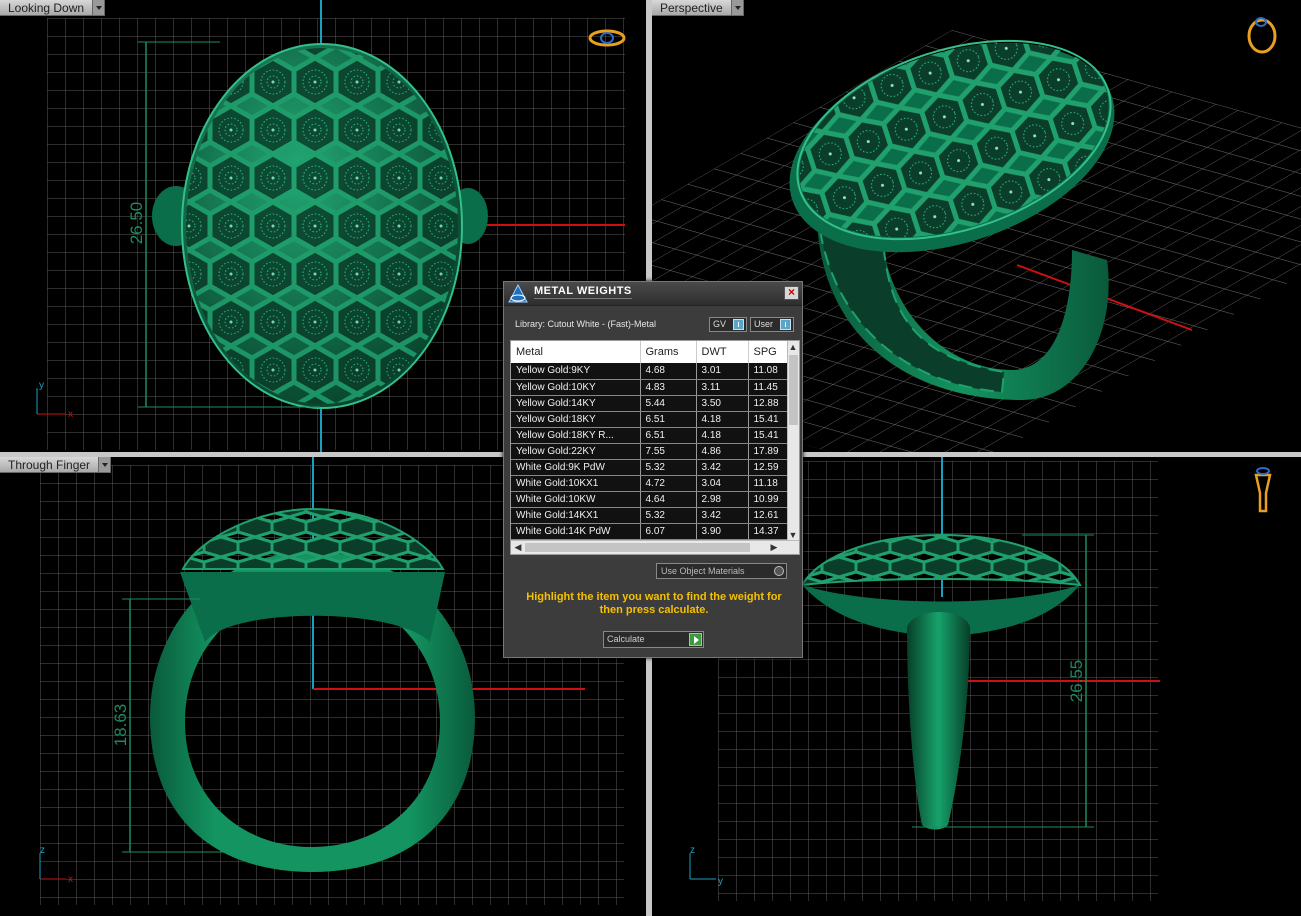 The image size is (1301, 916). I want to click on table-row: Yellow Gold:14KY 5.44 3.50 12.88, so click(650, 403).